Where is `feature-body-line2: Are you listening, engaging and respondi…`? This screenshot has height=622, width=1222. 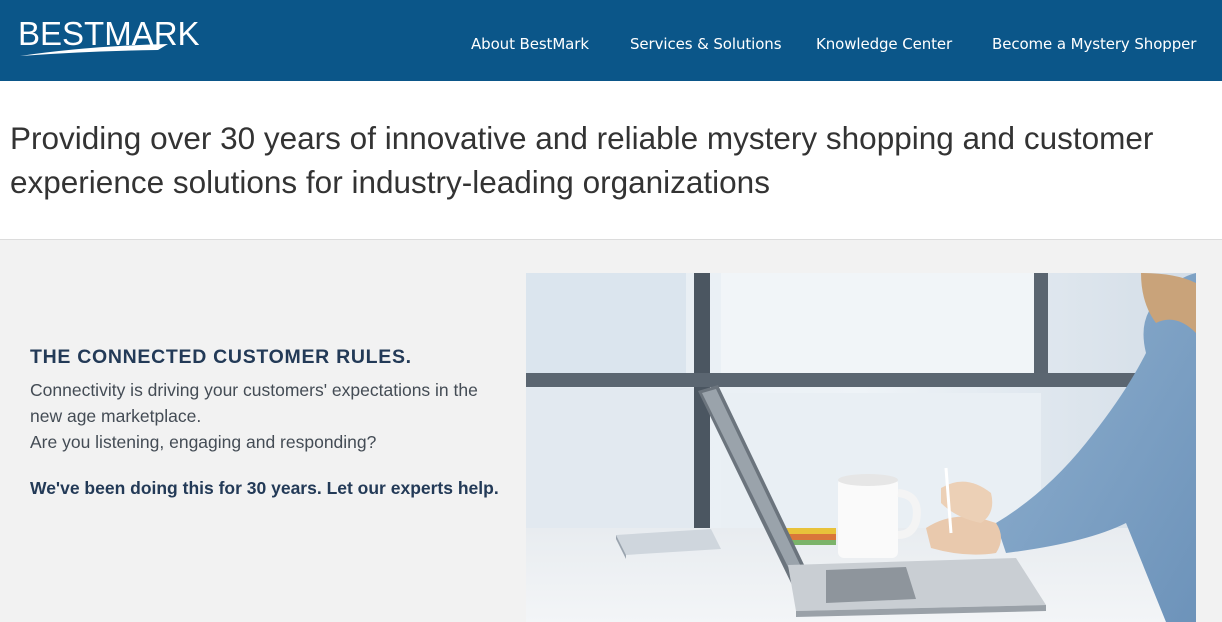
feature-body-line2: Are you listening, engaging and respondi… is located at coordinates (203, 442).